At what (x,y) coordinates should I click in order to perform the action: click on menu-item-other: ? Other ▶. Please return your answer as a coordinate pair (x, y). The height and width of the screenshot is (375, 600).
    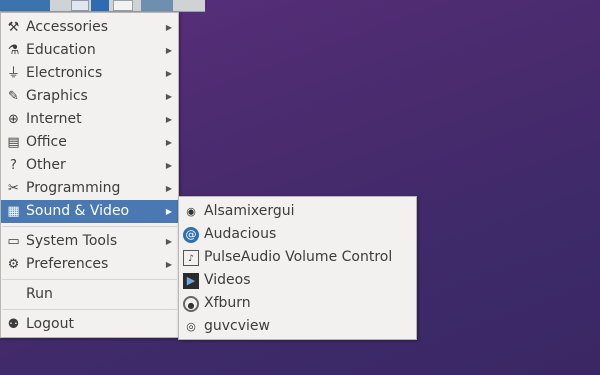
    Looking at the image, I should click on (89, 165).